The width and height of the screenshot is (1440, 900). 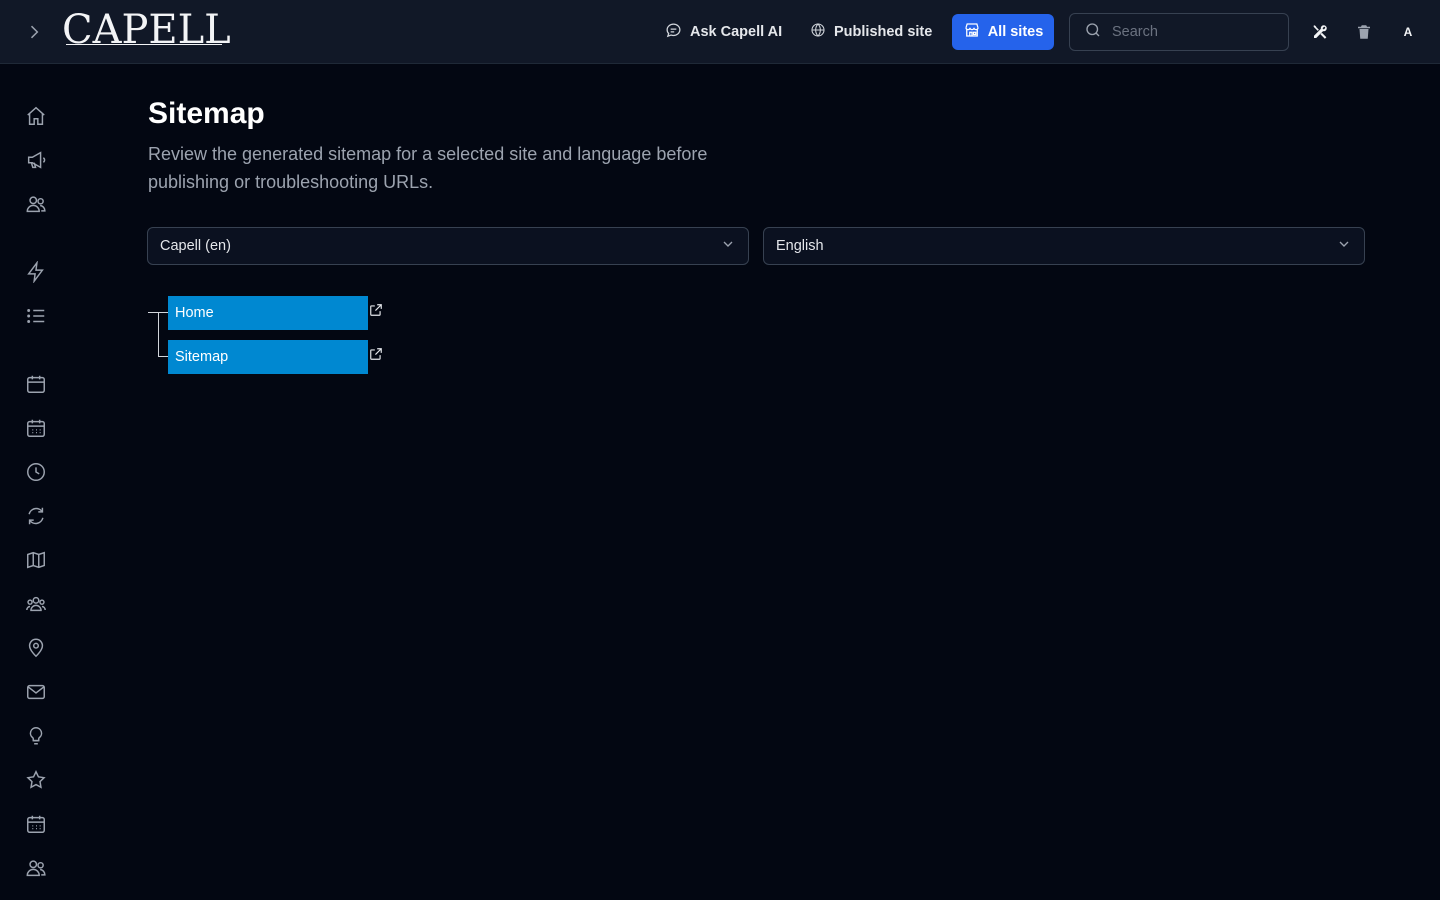 What do you see at coordinates (144, 44) in the screenshot?
I see `logo-underline` at bounding box center [144, 44].